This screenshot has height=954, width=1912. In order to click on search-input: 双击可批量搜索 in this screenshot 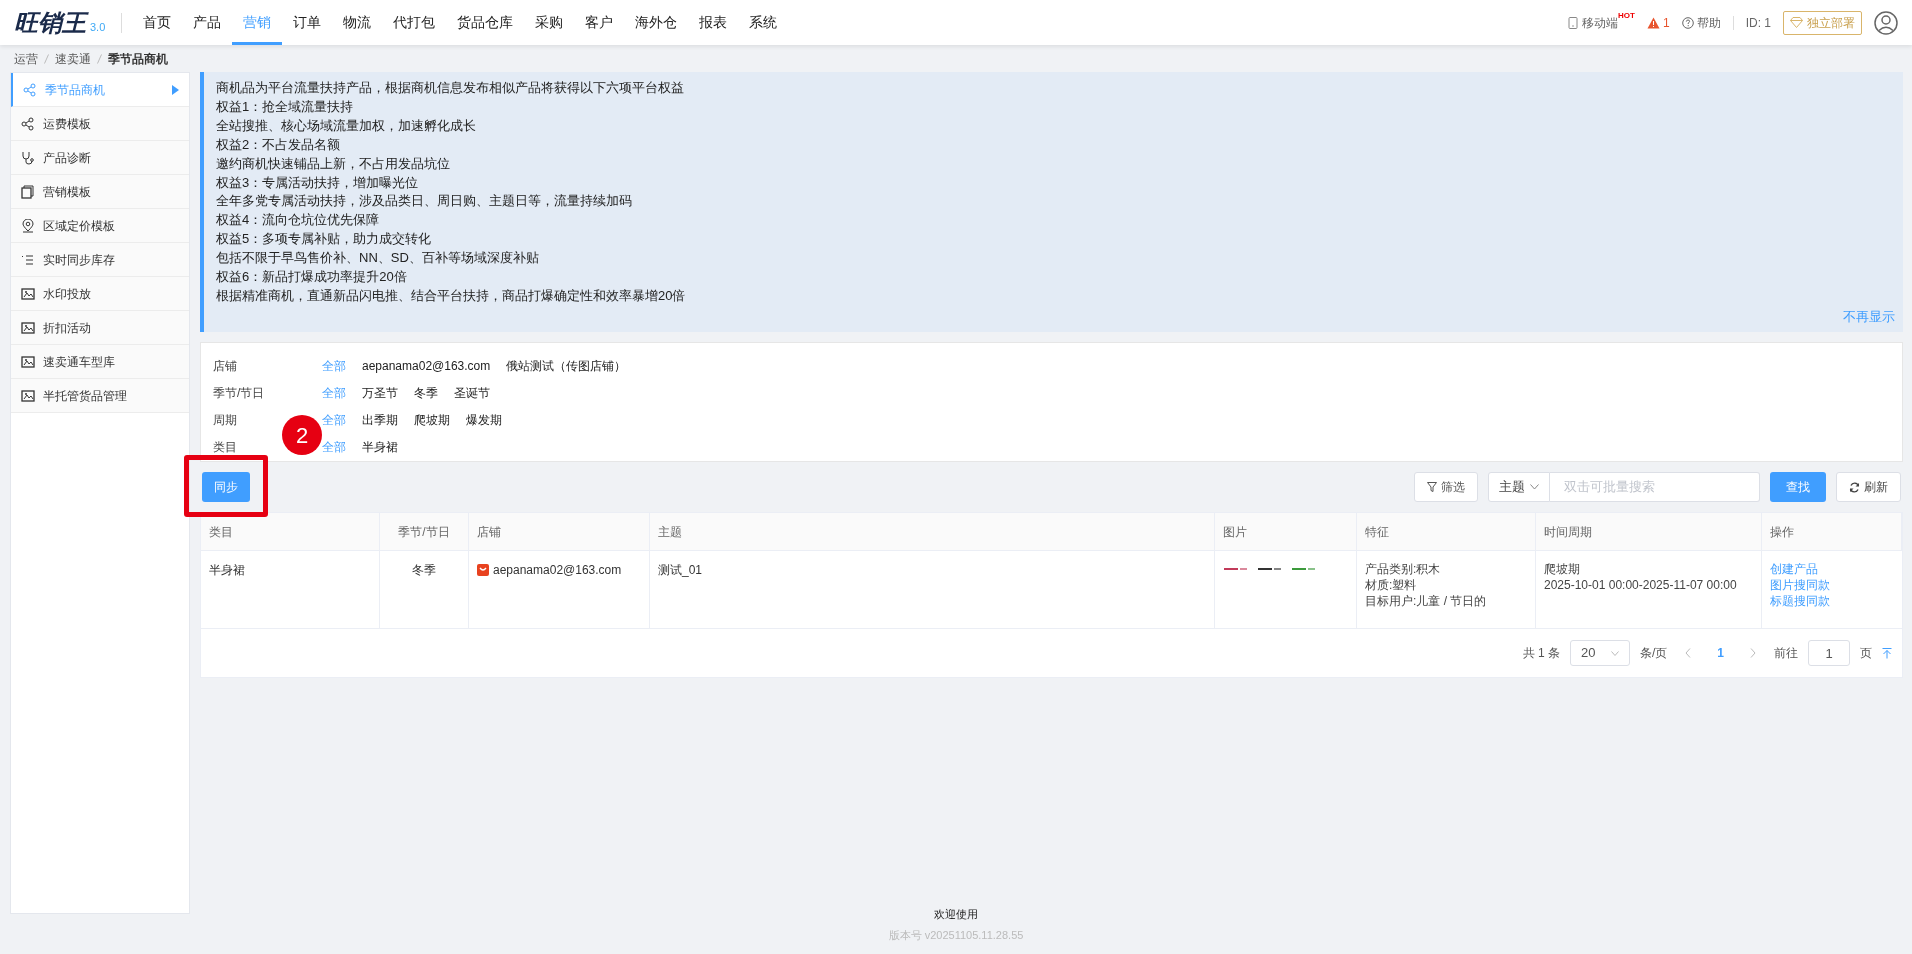, I will do `click(1655, 487)`.